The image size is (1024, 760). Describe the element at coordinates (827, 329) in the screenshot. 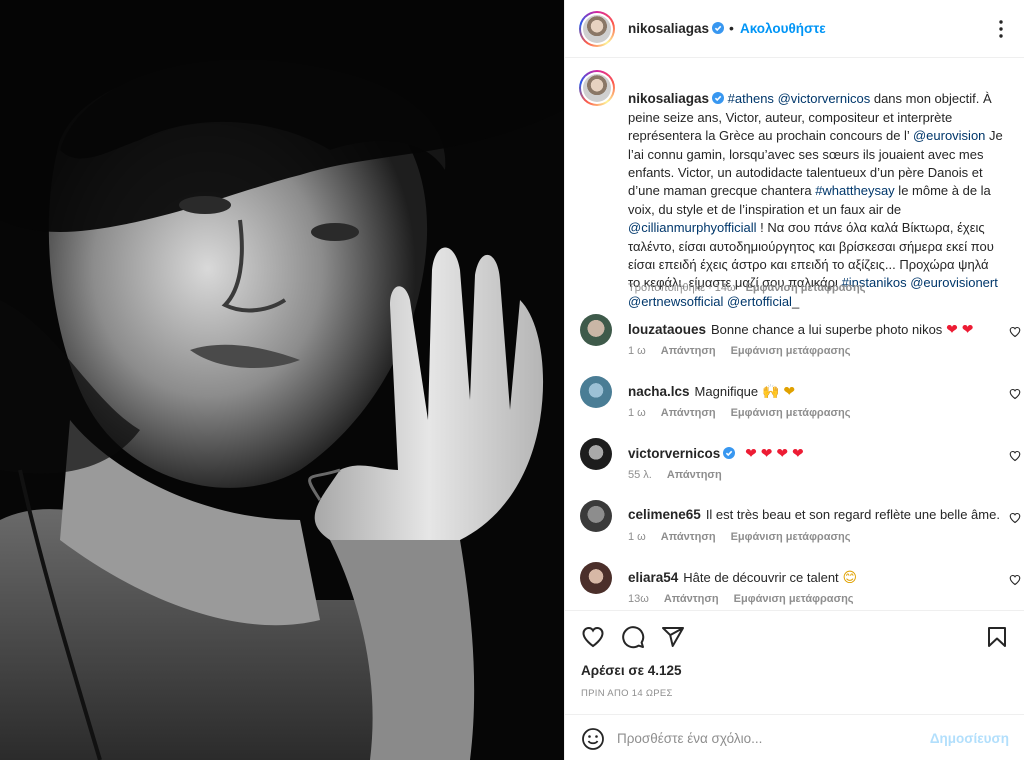

I see `comment-text: Bonne chance a lui superbe photo nikos` at that location.